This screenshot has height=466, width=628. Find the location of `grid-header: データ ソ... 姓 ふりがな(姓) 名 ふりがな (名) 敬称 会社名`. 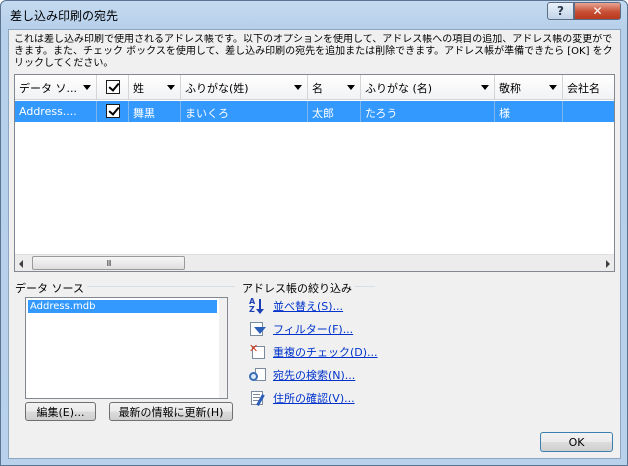

grid-header: データ ソ... 姓 ふりがな(姓) 名 ふりがな (名) 敬称 会社名 is located at coordinates (314, 87).